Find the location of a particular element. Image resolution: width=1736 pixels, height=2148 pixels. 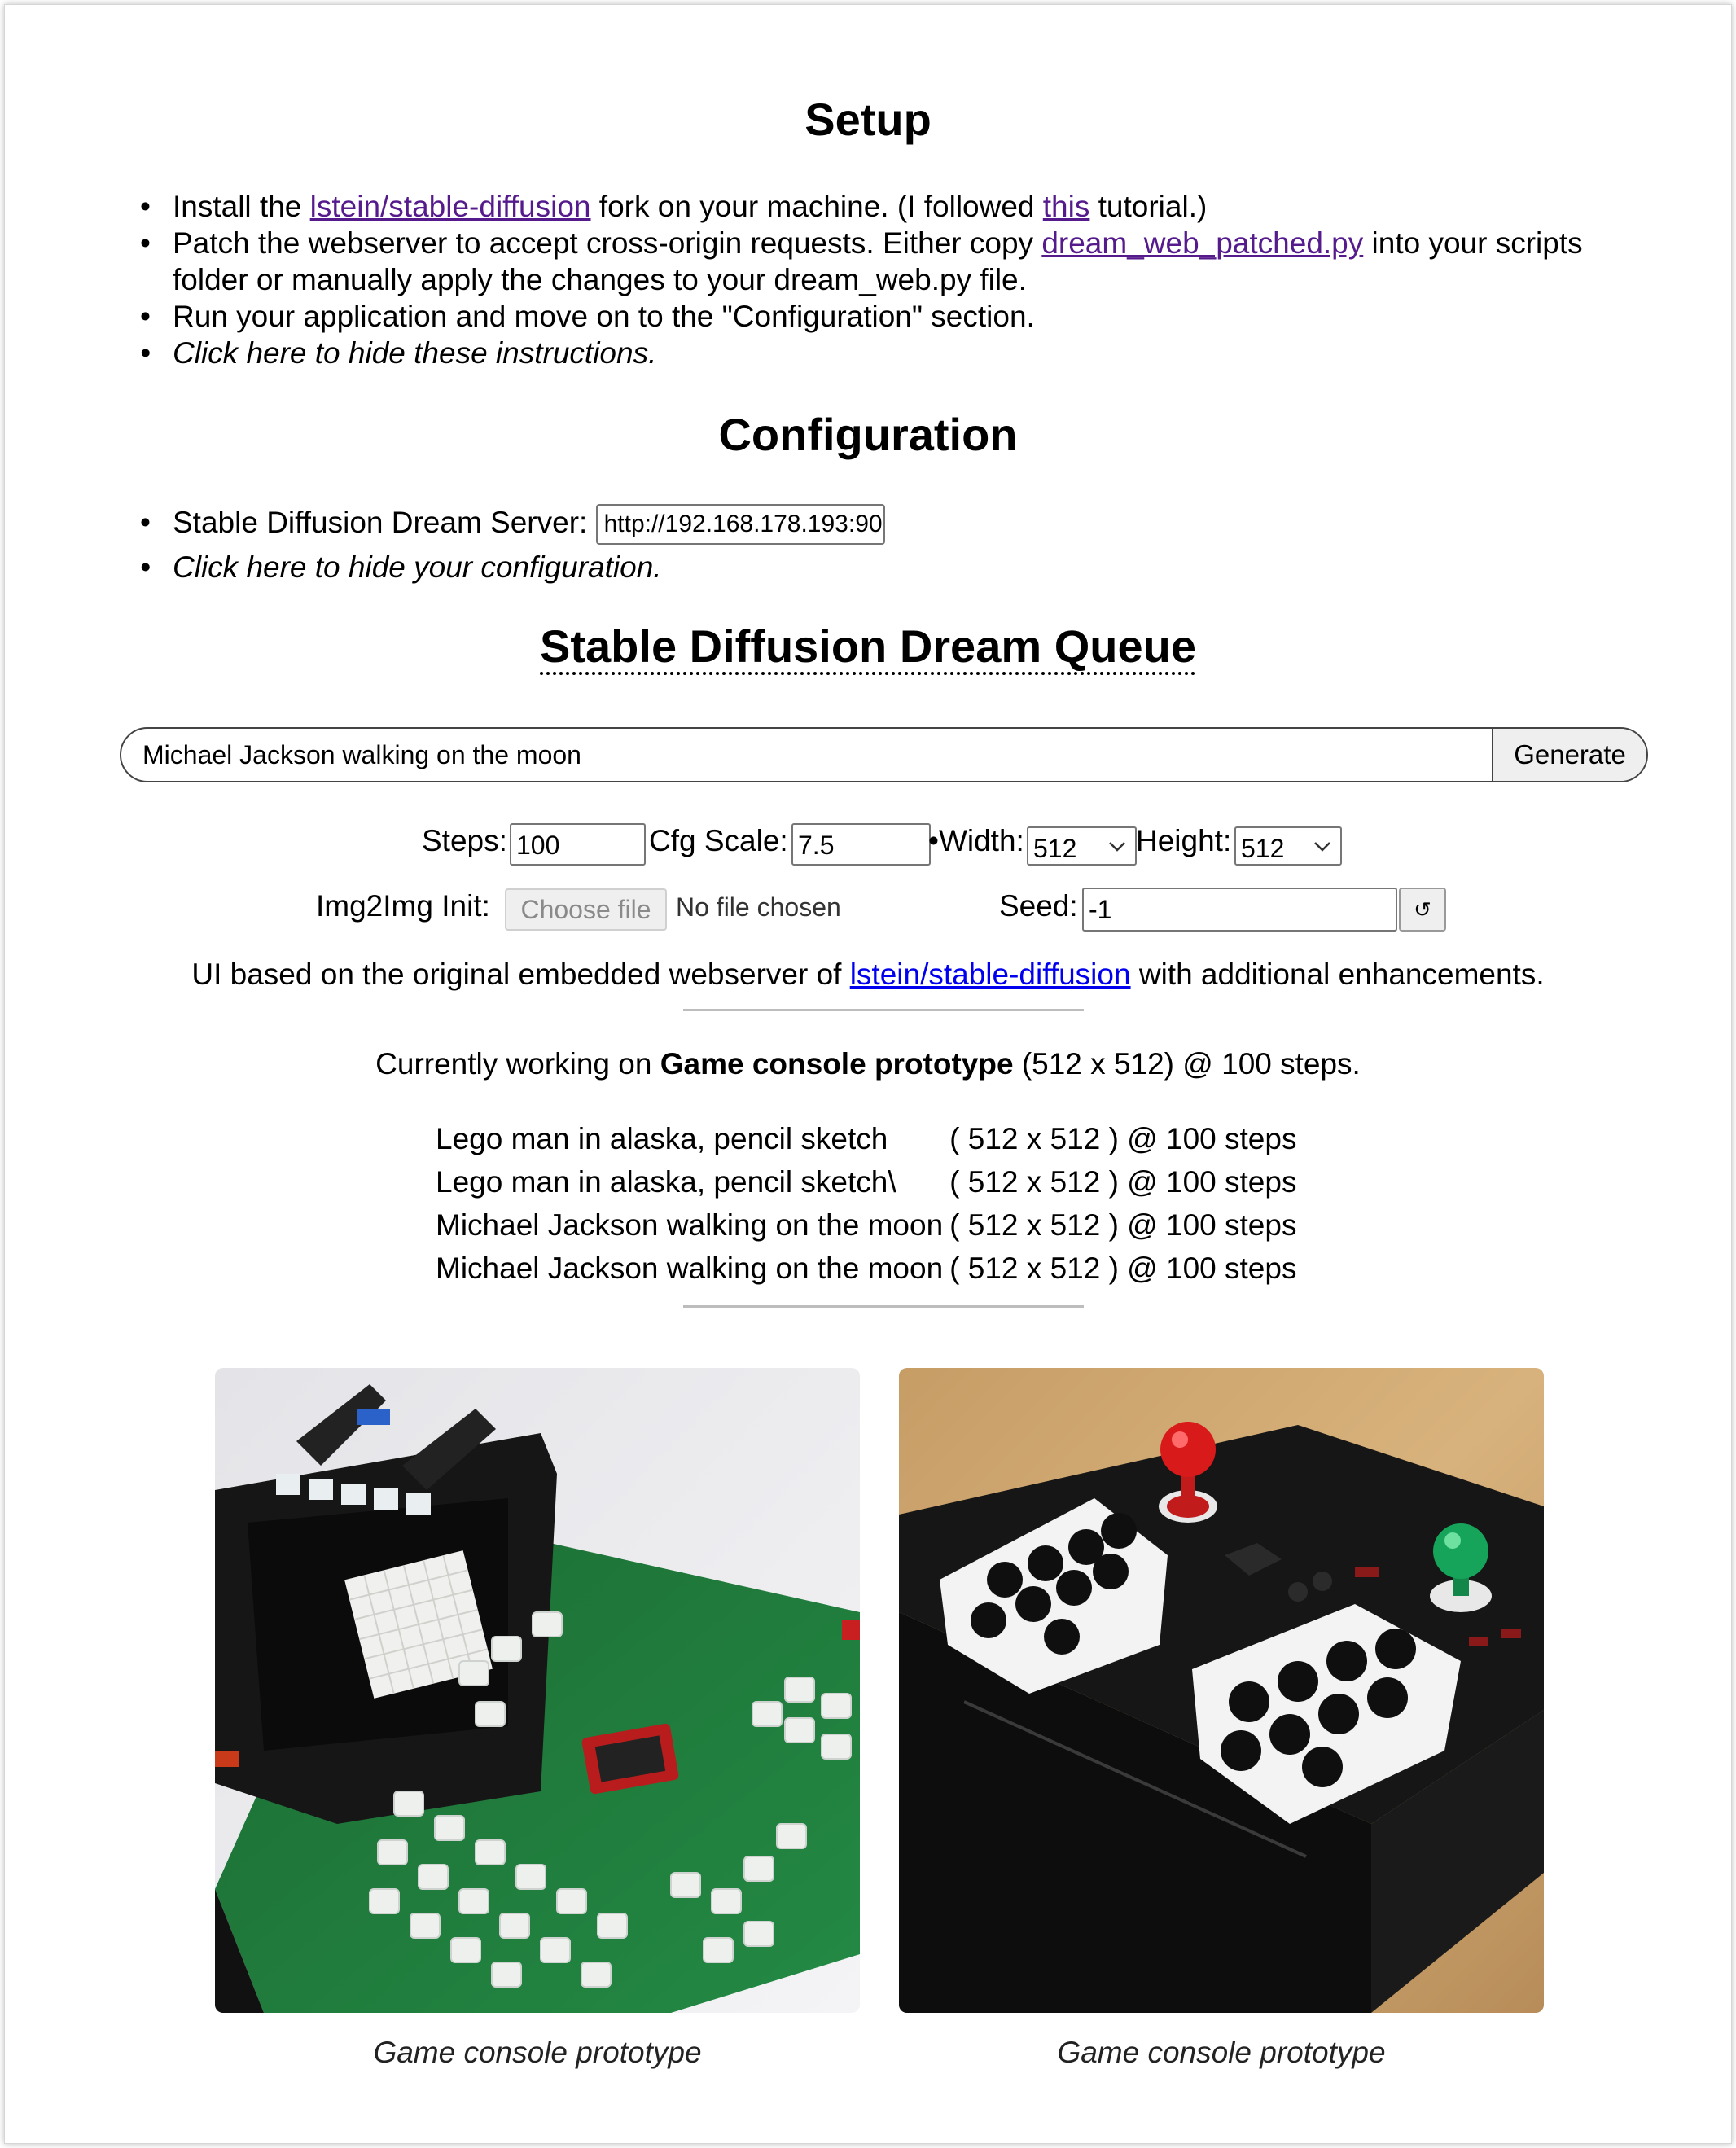

cfg-scale-input: 7.5 is located at coordinates (861, 844).